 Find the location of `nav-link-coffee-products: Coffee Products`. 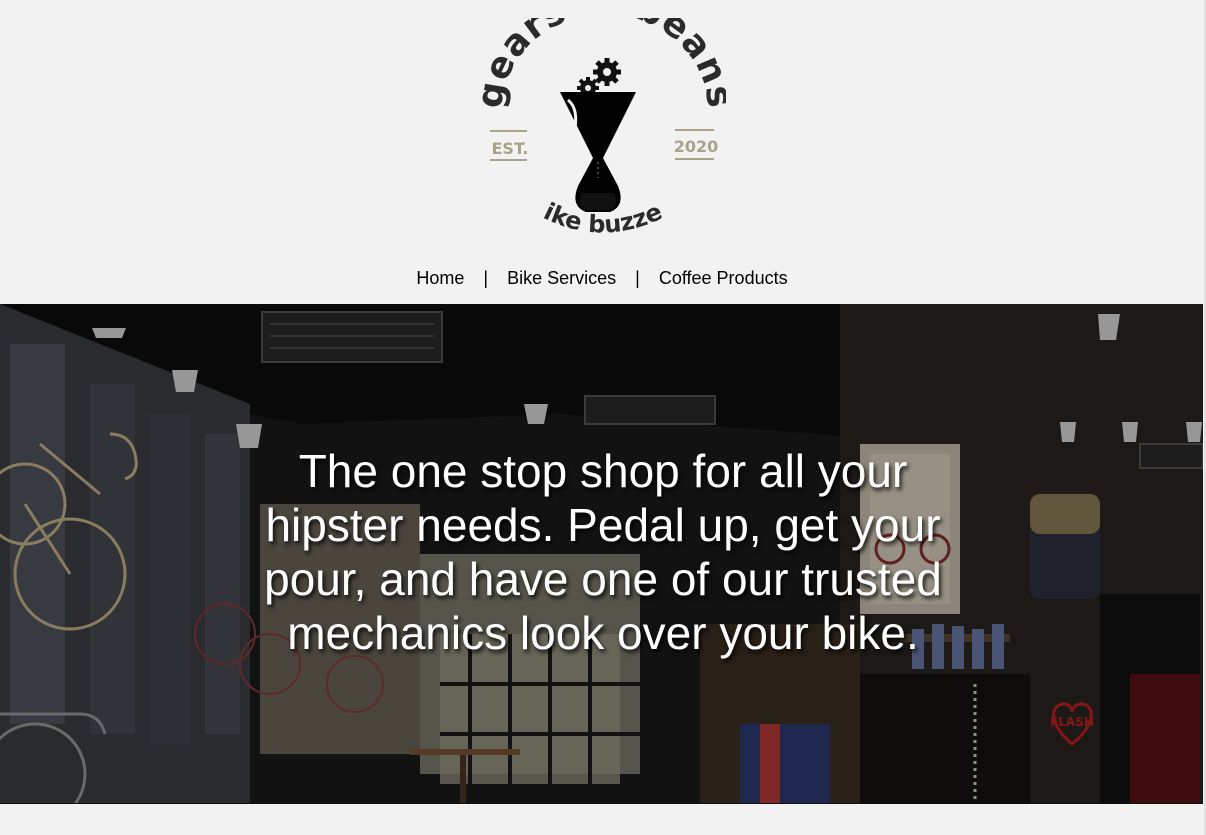

nav-link-coffee-products: Coffee Products is located at coordinates (723, 278).